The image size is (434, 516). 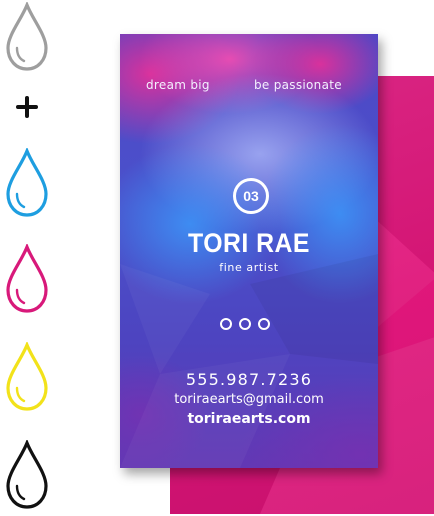 What do you see at coordinates (249, 243) in the screenshot?
I see `artist-name: TORI RAE` at bounding box center [249, 243].